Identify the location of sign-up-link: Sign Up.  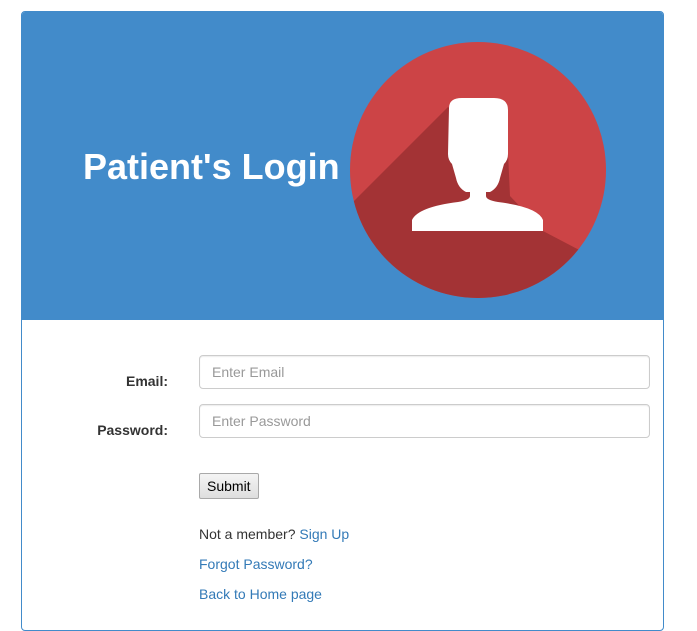
(324, 534).